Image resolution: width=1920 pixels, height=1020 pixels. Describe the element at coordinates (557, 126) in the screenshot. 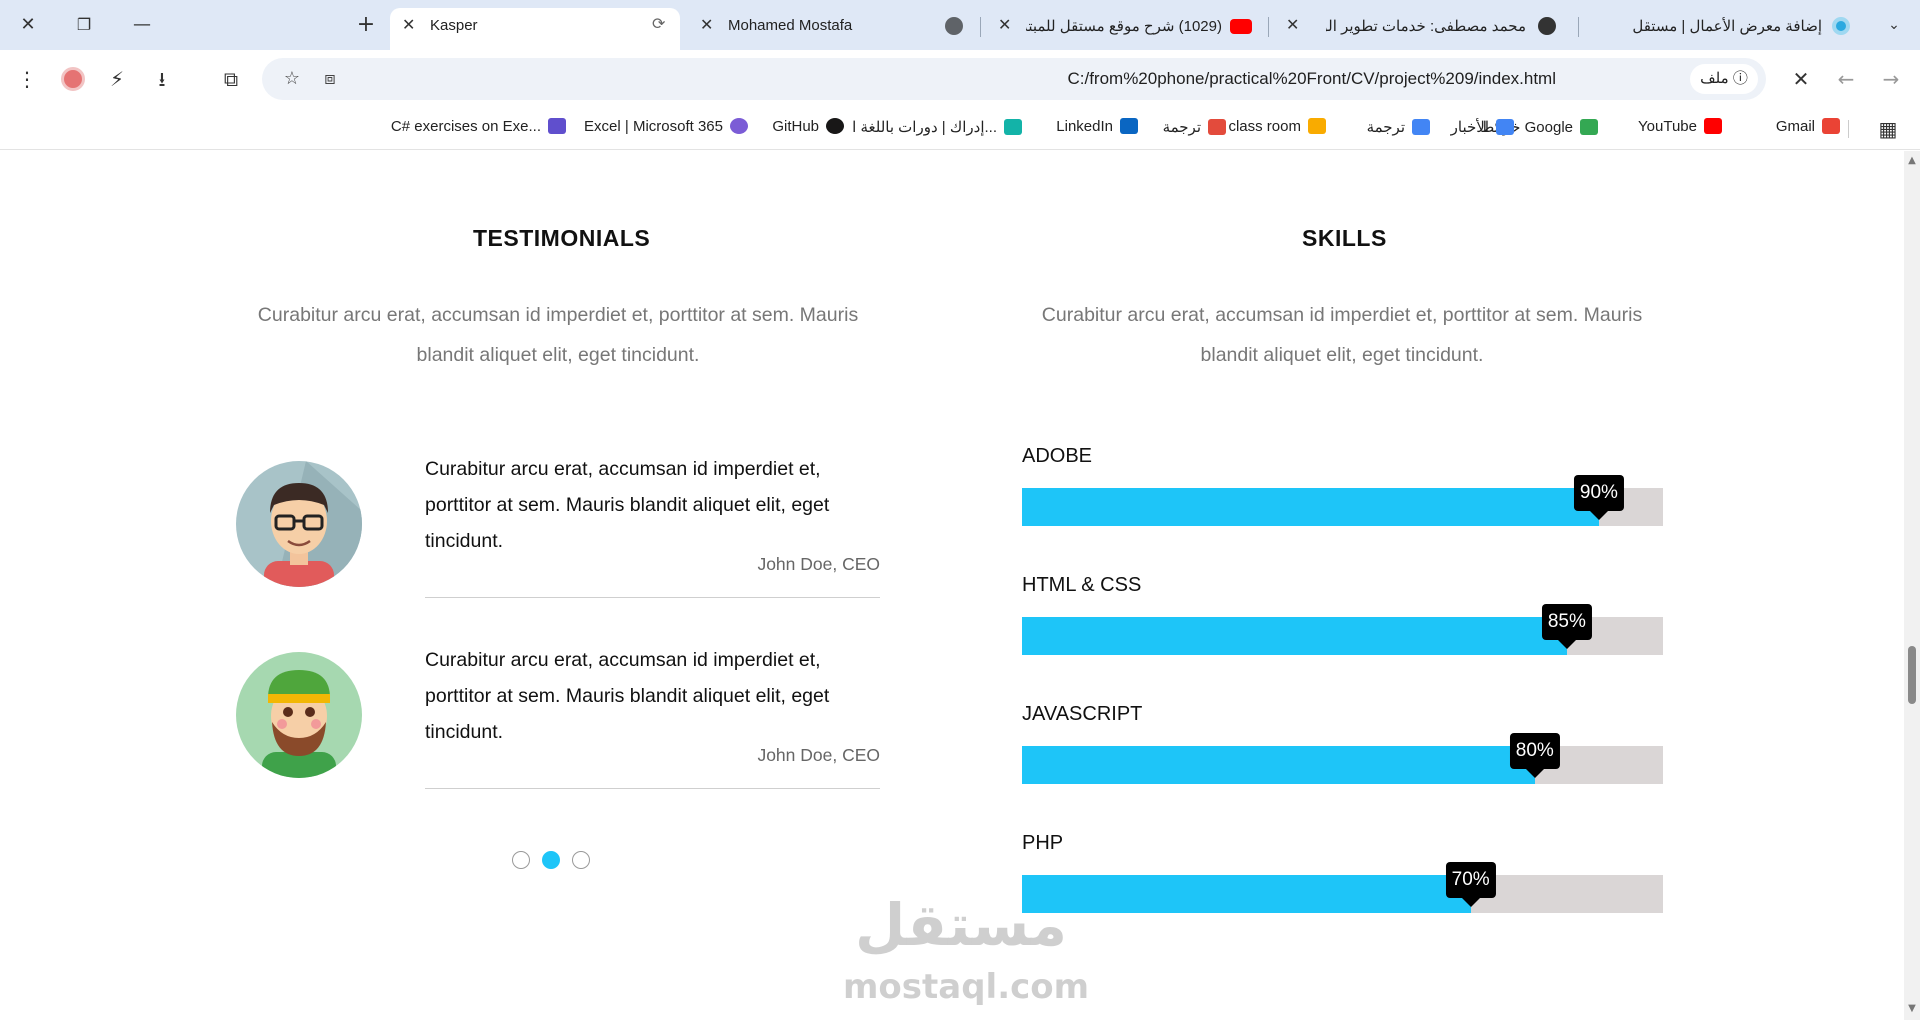

I see `exercism-icon` at that location.